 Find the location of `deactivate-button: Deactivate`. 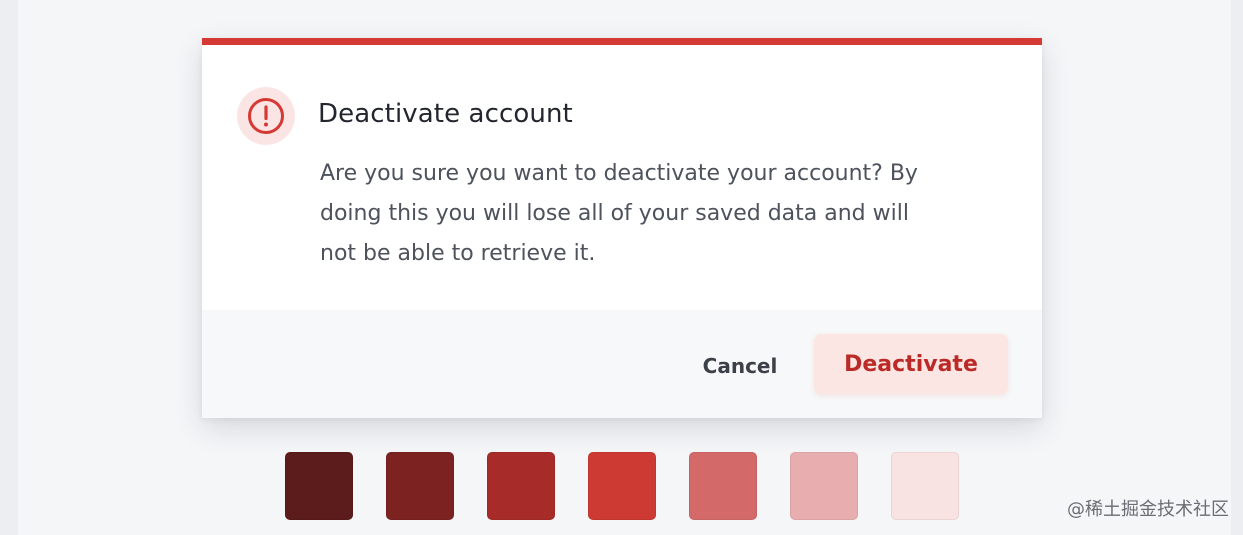

deactivate-button: Deactivate is located at coordinates (911, 364).